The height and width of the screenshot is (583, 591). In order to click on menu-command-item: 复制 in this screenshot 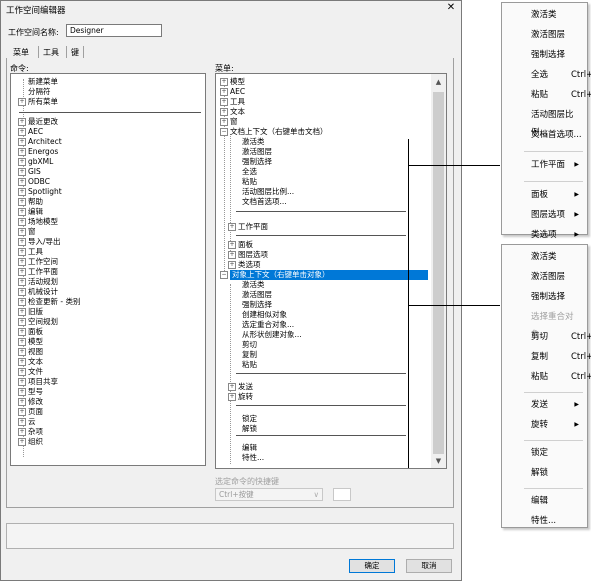, I will do `click(249, 355)`.